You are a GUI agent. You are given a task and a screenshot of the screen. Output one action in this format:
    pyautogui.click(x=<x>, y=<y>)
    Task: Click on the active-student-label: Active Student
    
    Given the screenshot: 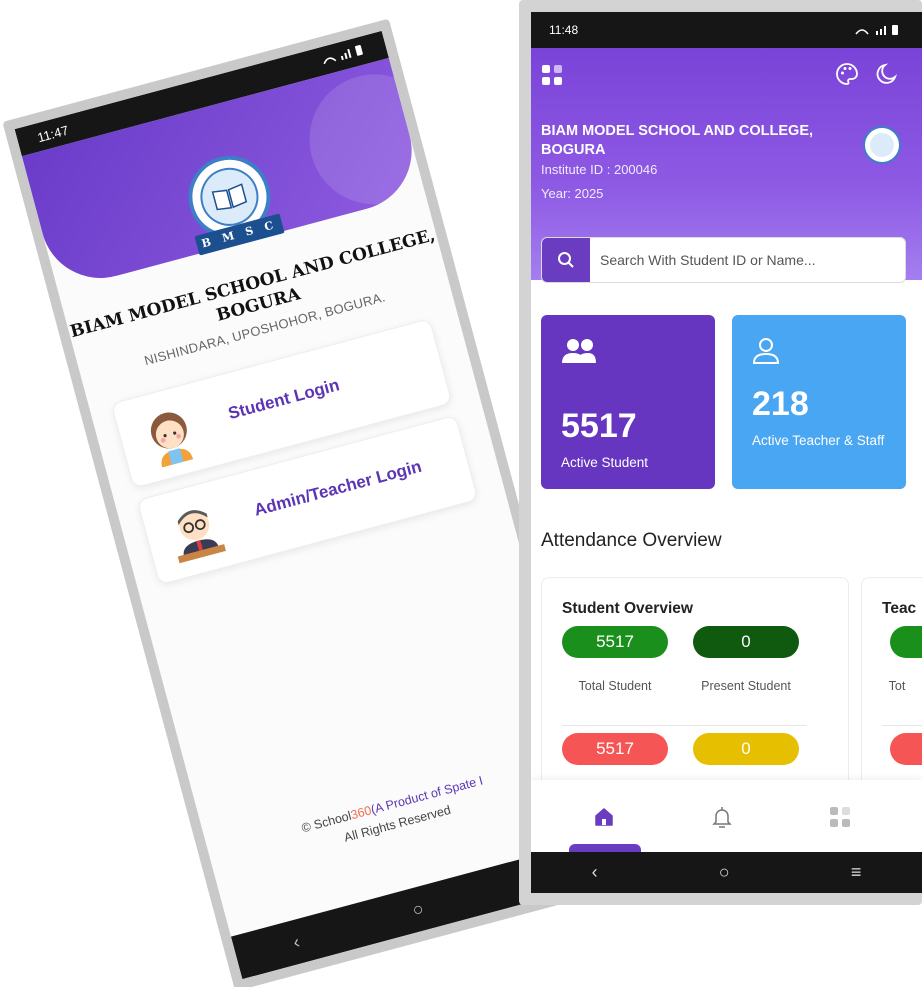 What is the action you would take?
    pyautogui.click(x=605, y=462)
    